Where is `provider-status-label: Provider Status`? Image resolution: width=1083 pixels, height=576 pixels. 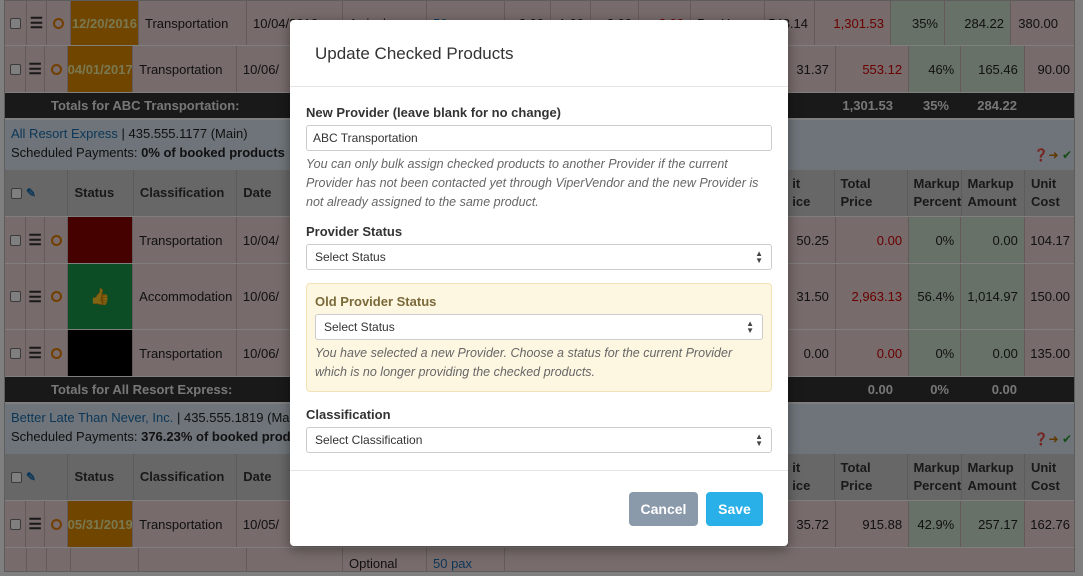
provider-status-label: Provider Status is located at coordinates (354, 231).